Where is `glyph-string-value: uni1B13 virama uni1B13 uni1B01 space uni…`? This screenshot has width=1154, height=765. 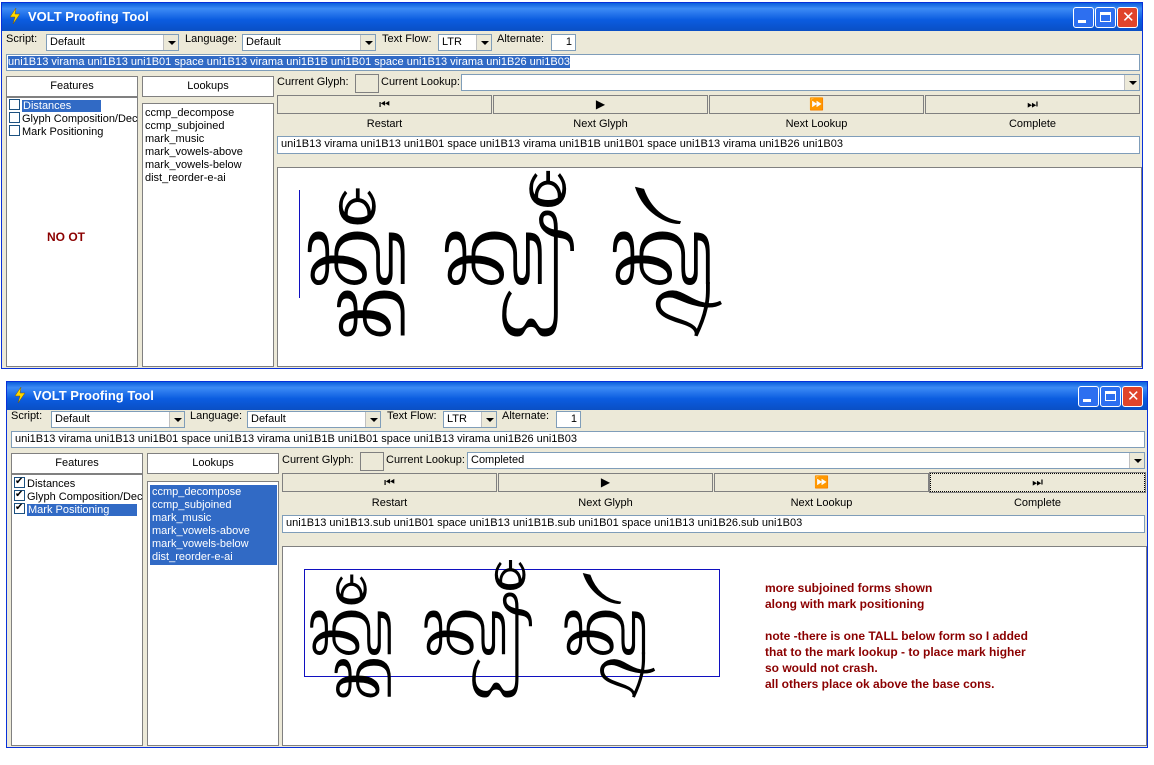 glyph-string-value: uni1B13 virama uni1B13 uni1B01 space uni… is located at coordinates (562, 144).